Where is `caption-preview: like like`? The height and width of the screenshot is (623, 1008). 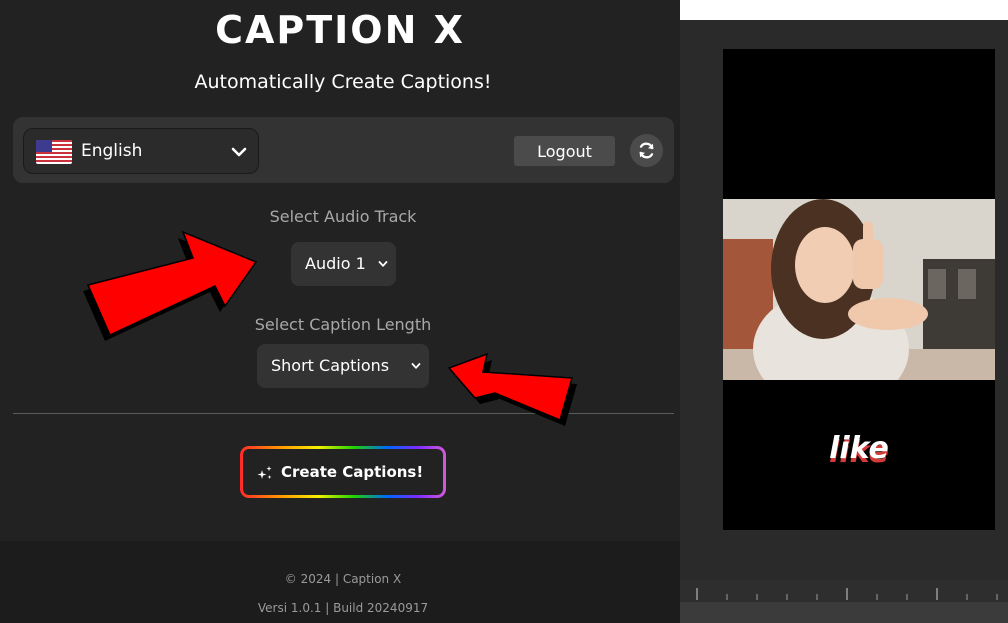
caption-preview: like like is located at coordinates (859, 450).